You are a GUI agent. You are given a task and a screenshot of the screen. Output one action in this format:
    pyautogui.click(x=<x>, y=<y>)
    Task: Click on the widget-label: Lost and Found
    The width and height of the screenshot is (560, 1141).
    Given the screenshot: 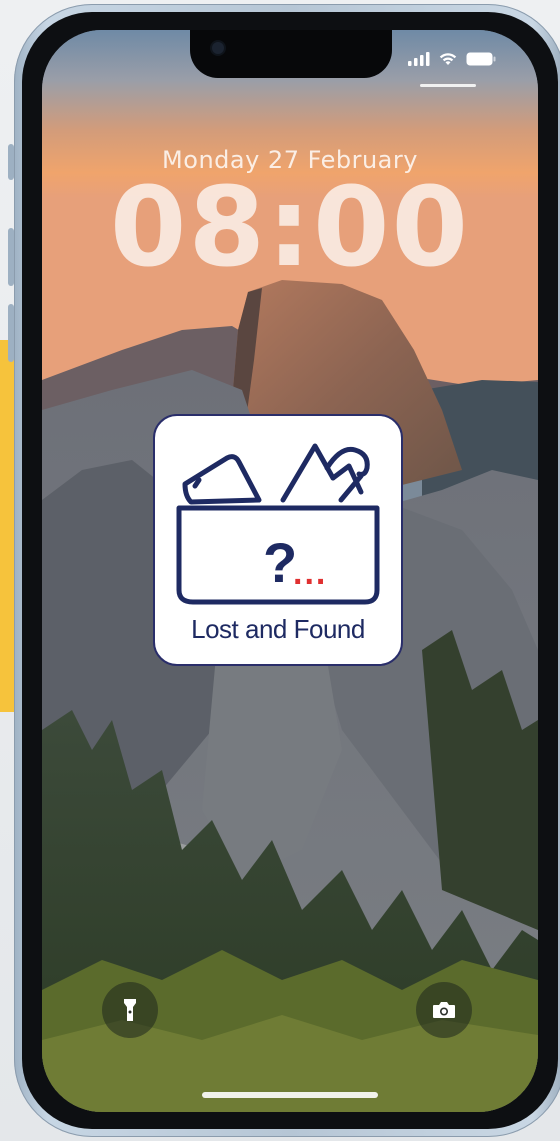 What is the action you would take?
    pyautogui.click(x=278, y=629)
    